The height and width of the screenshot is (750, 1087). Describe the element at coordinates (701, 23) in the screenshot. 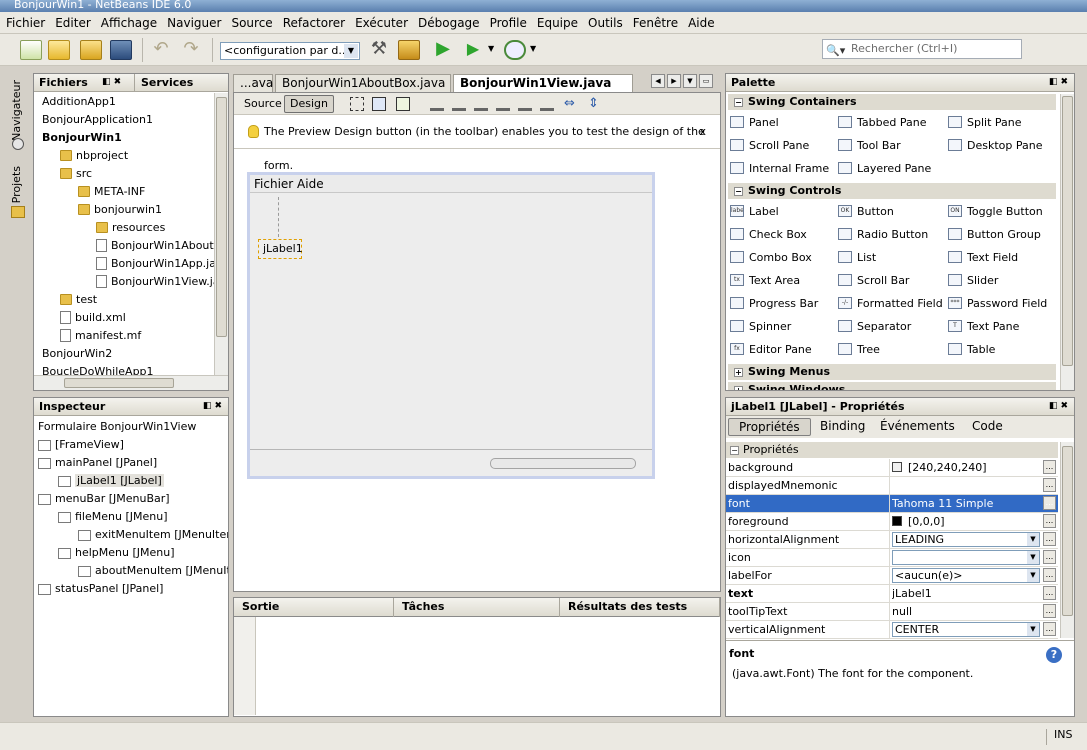

I see `menu-aide: Aide` at that location.